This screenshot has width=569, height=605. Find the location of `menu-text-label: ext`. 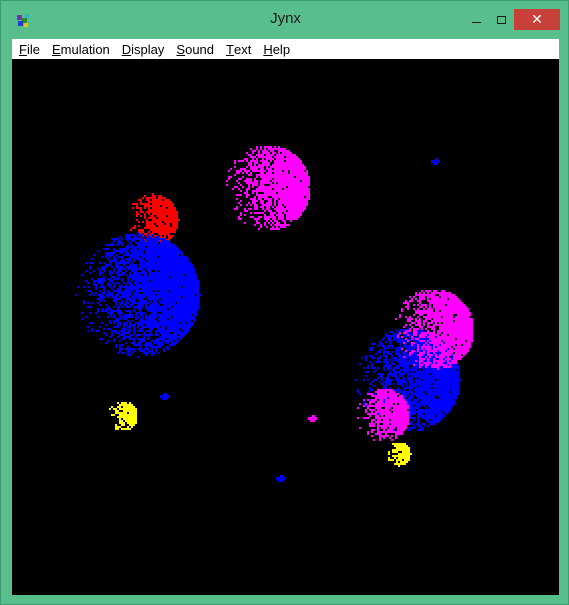

menu-text-label: ext is located at coordinates (242, 49).